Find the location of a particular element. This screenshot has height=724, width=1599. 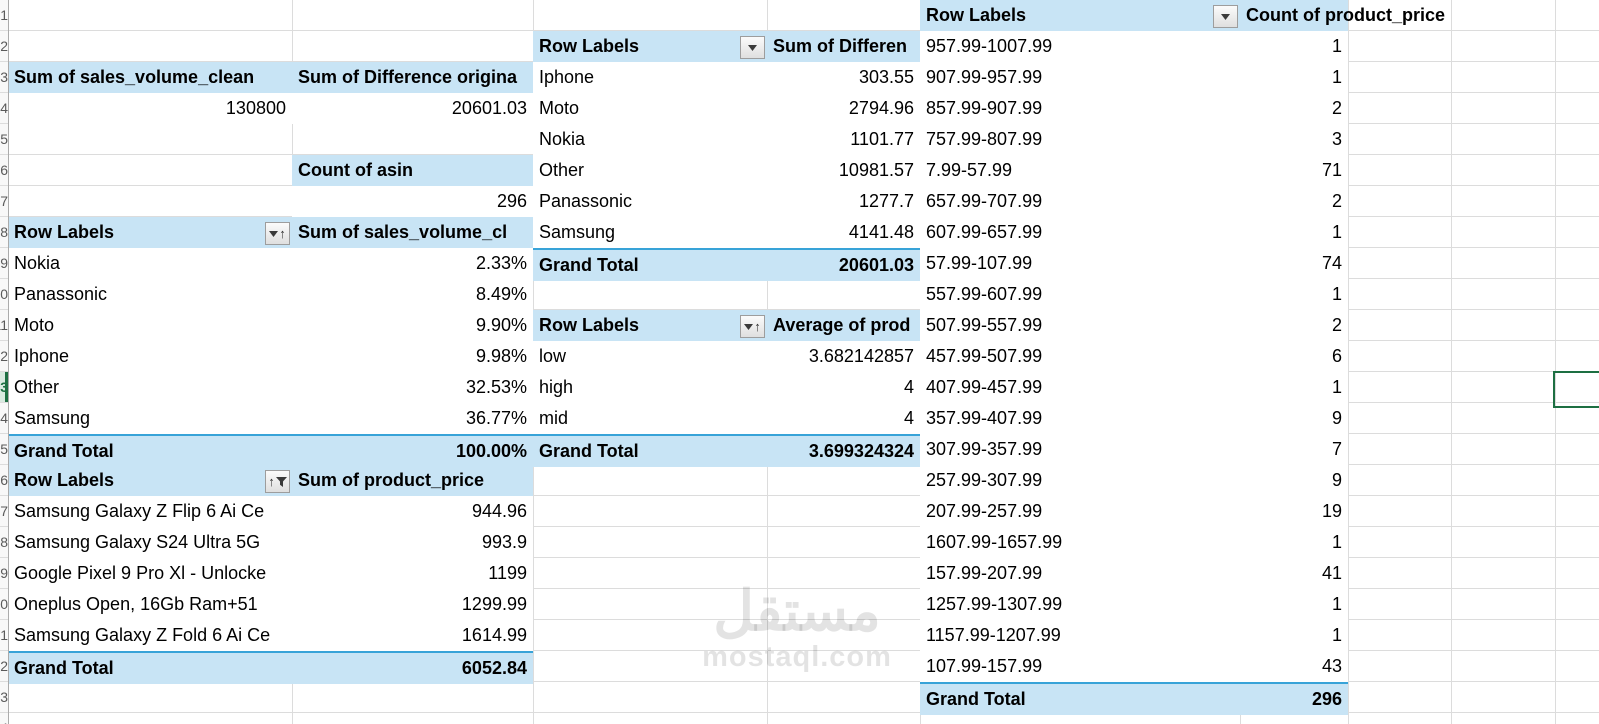

row-number: 6 is located at coordinates (4, 170).